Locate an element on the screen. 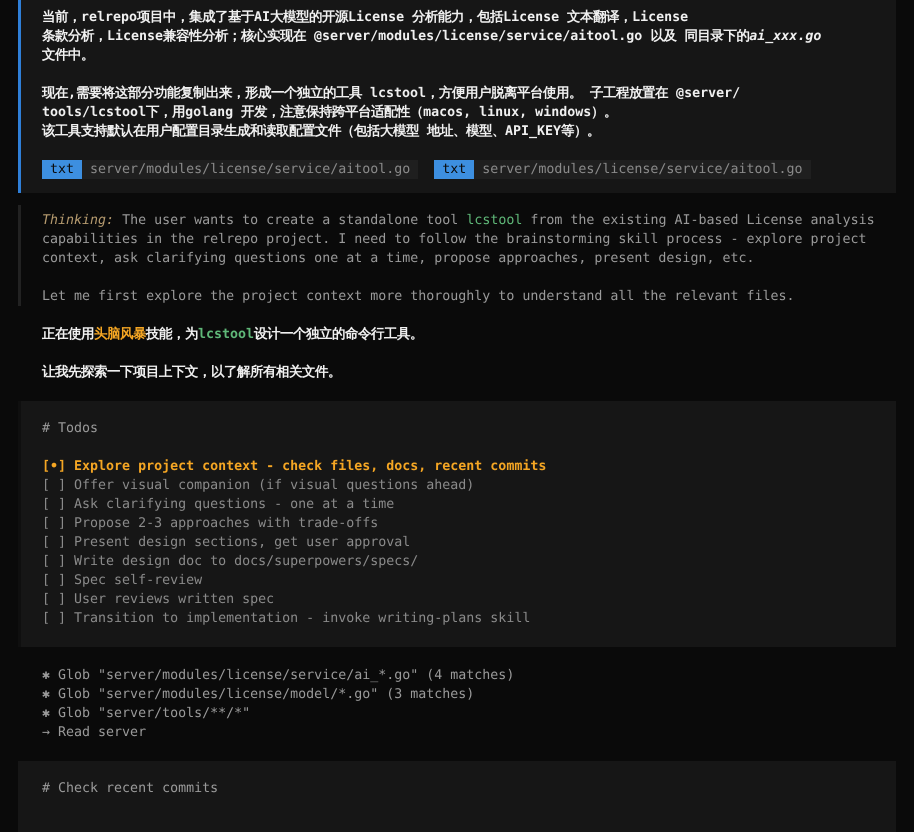 Image resolution: width=914 pixels, height=832 pixels. tool-call-line: → Read server is located at coordinates (95, 733).